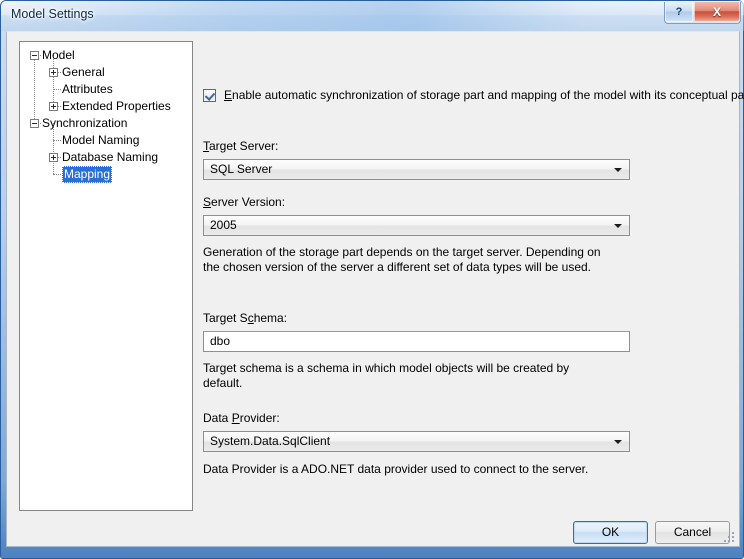  Describe the element at coordinates (225, 318) in the screenshot. I see `target-schema-label-pre: Target S` at that location.